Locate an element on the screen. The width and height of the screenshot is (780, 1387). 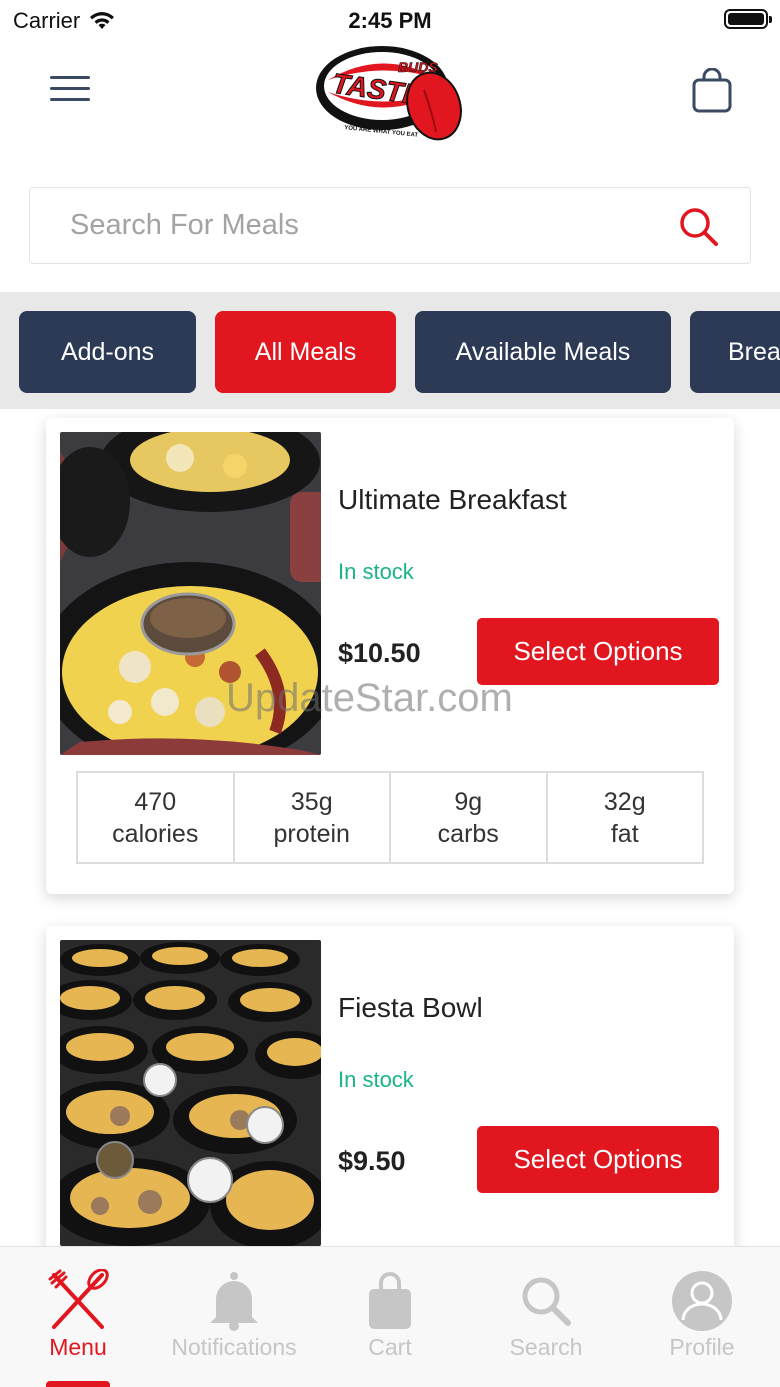
meal-price: $9.50 is located at coordinates (372, 1161).